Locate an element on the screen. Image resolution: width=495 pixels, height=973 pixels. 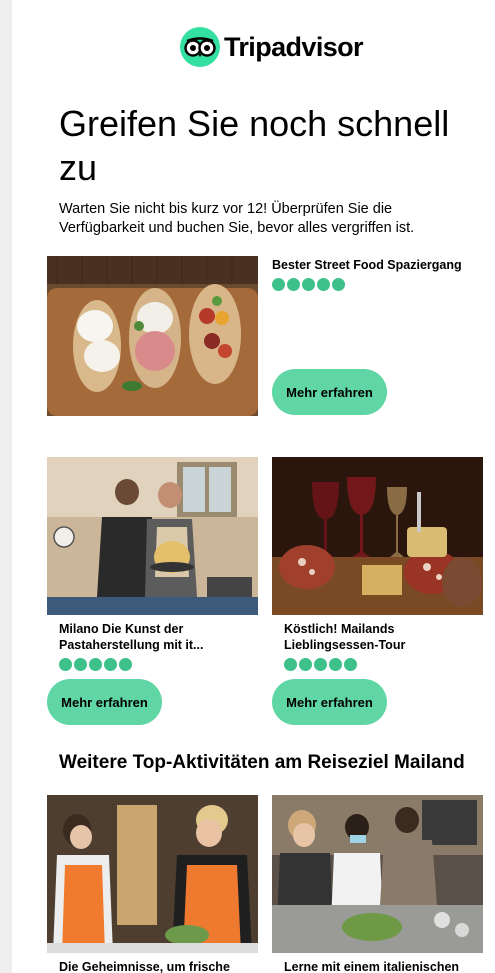
tripadvisor-logo: Tripadvisor is located at coordinates (272, 47).